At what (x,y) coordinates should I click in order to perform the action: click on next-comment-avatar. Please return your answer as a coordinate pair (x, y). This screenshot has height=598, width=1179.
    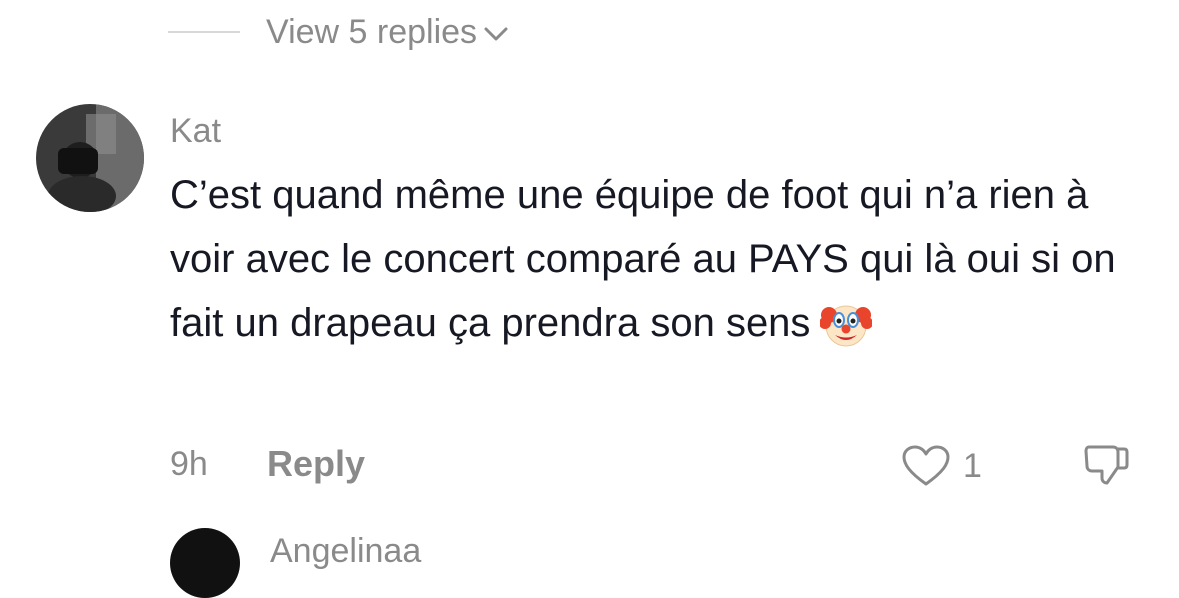
    Looking at the image, I should click on (205, 563).